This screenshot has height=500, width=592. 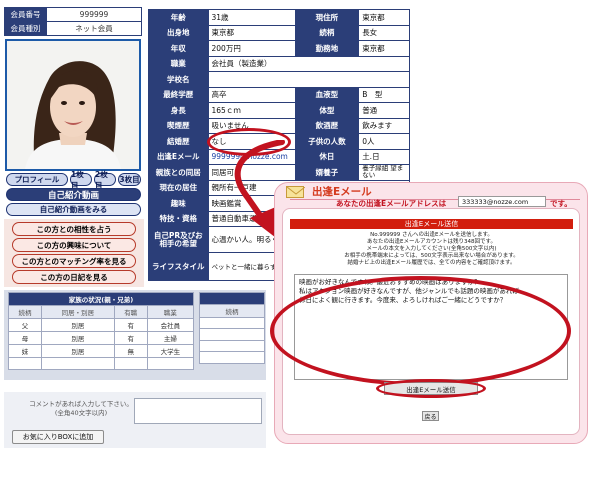 I want to click on education-label: 最終学歴, so click(x=178, y=94).